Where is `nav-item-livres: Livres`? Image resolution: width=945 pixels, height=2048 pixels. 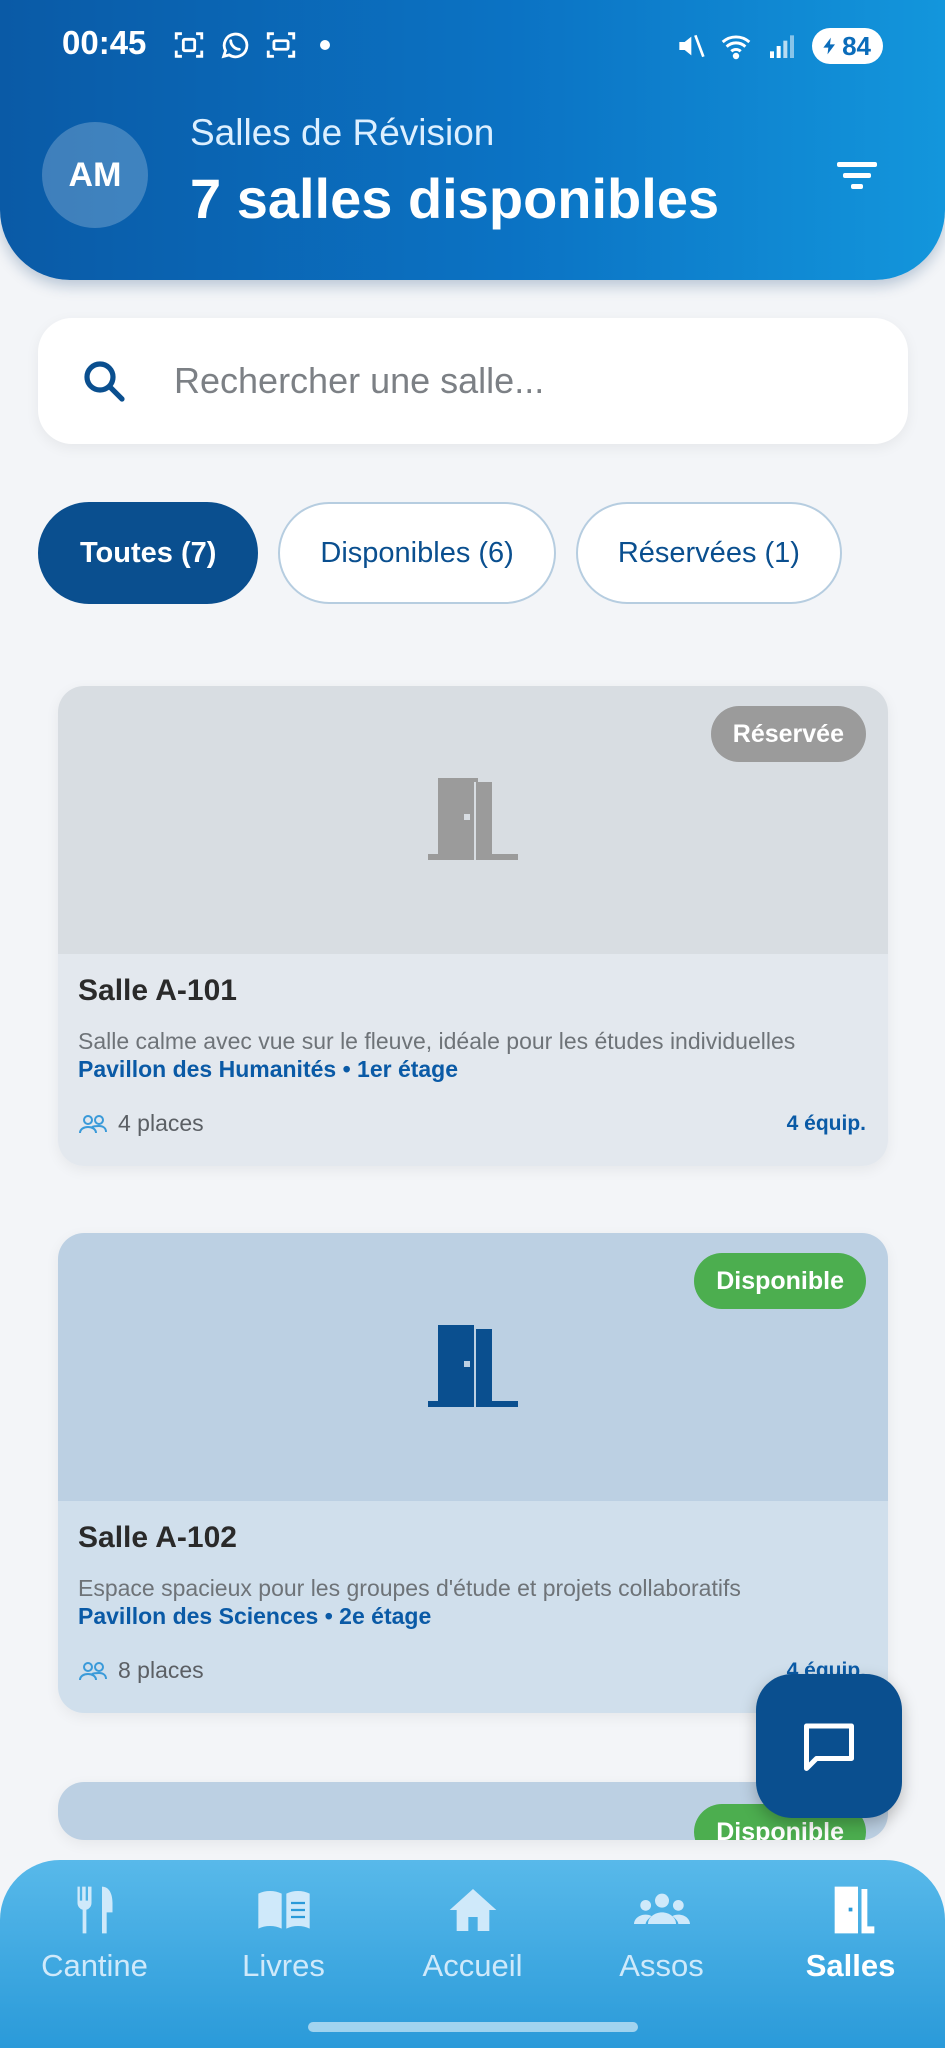
nav-item-livres: Livres is located at coordinates (284, 1954).